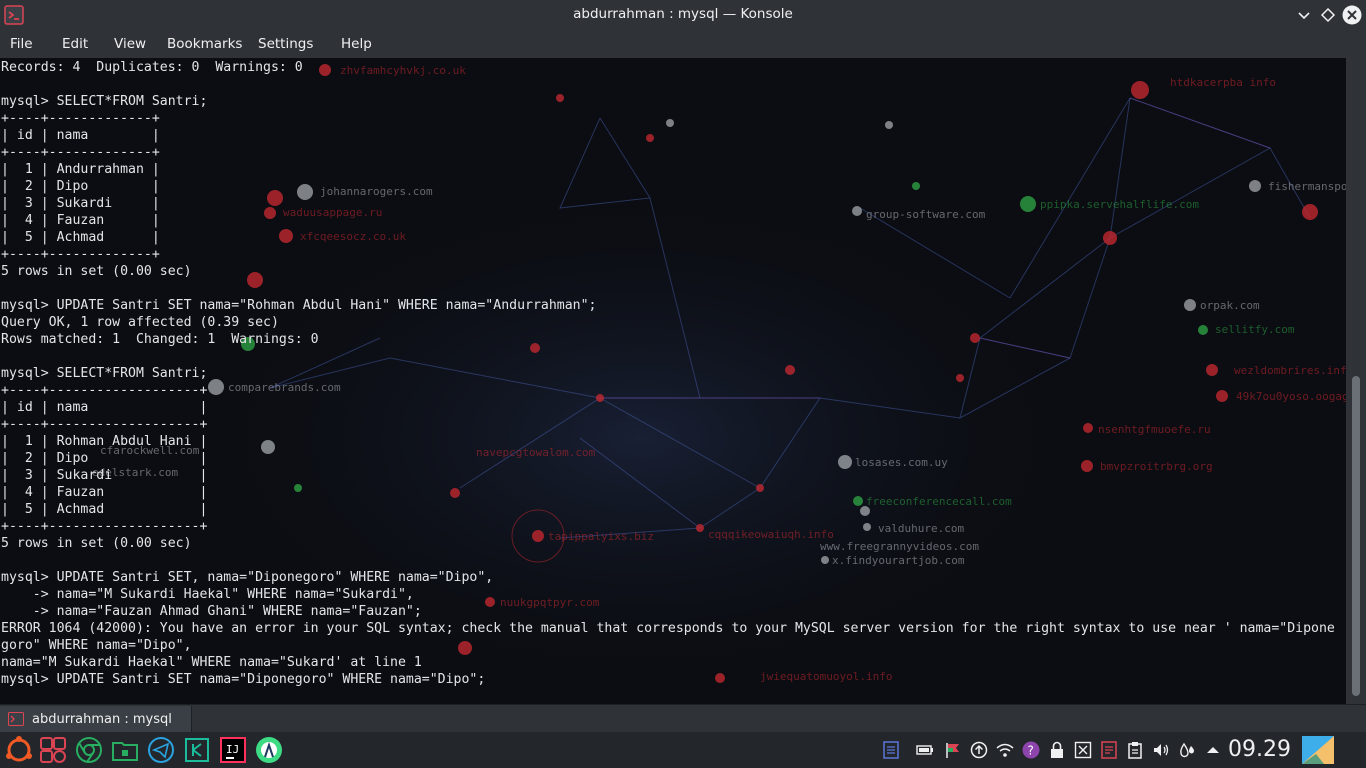  I want to click on clipboard-icon, so click(891, 750).